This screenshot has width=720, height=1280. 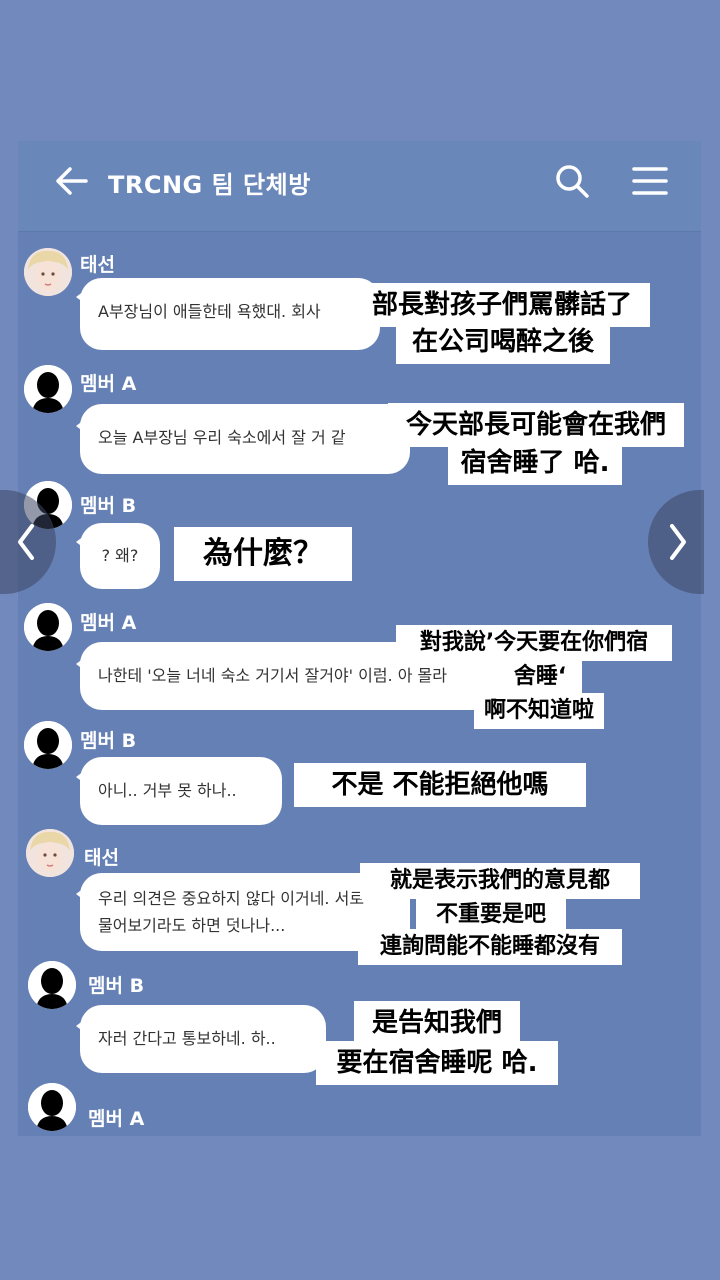 I want to click on translation-caption: 舍睡‘, so click(x=540, y=677).